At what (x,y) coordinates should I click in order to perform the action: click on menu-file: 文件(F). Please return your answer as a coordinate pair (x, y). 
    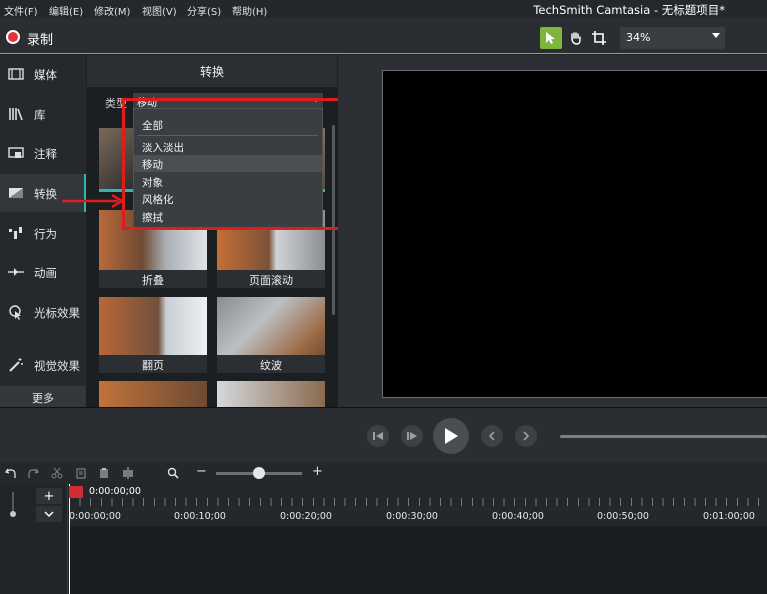
    Looking at the image, I should click on (21, 10).